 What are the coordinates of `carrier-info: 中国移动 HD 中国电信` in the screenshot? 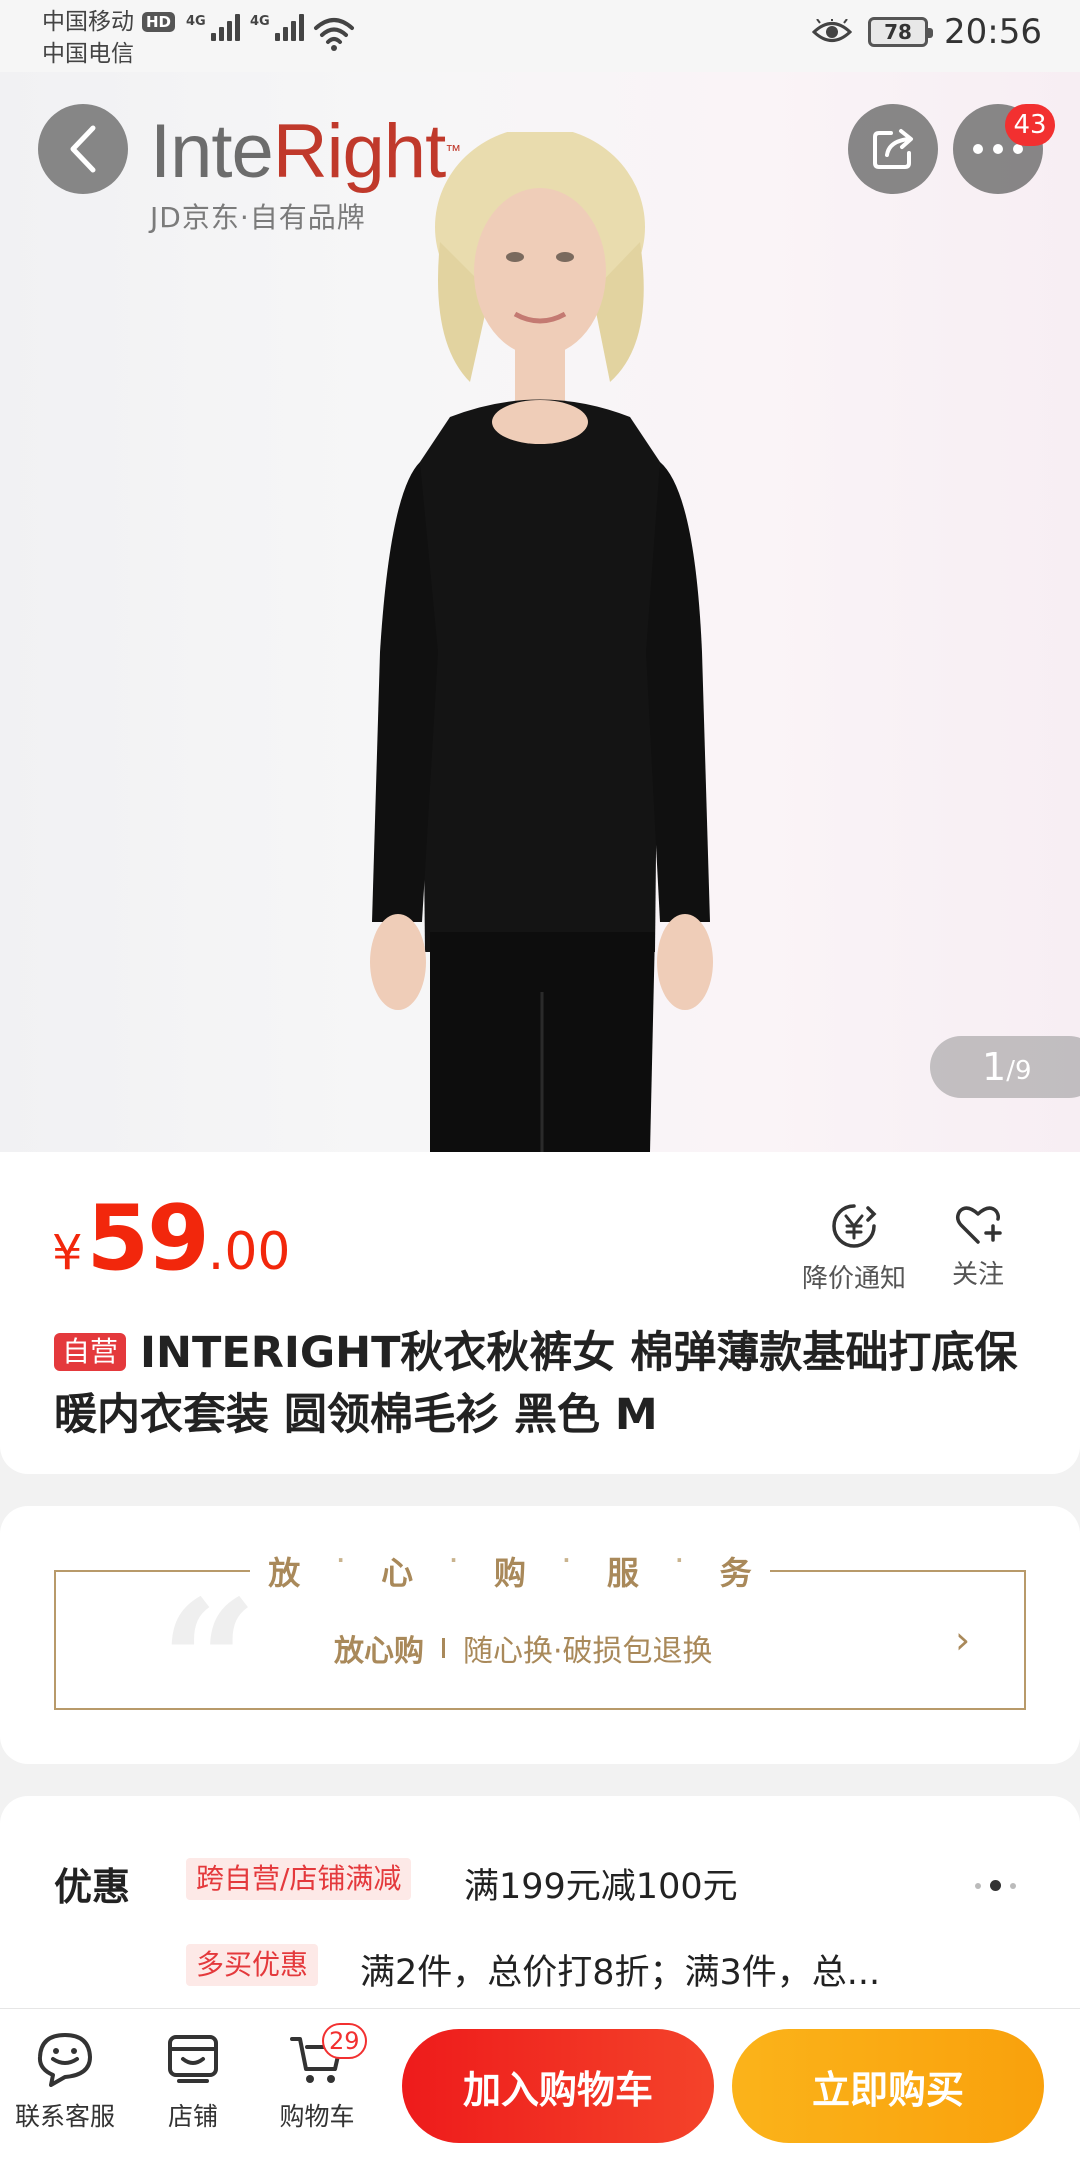 It's located at (109, 38).